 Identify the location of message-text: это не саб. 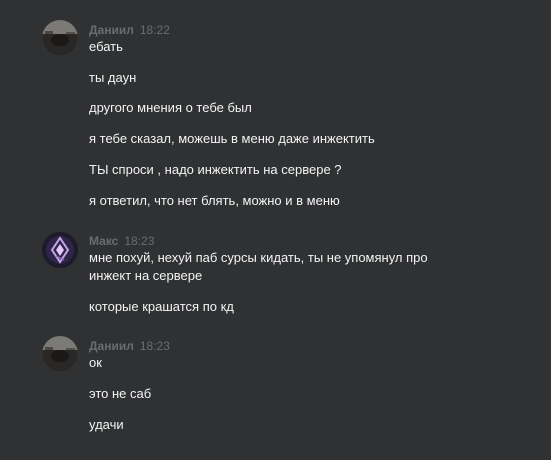
(120, 393).